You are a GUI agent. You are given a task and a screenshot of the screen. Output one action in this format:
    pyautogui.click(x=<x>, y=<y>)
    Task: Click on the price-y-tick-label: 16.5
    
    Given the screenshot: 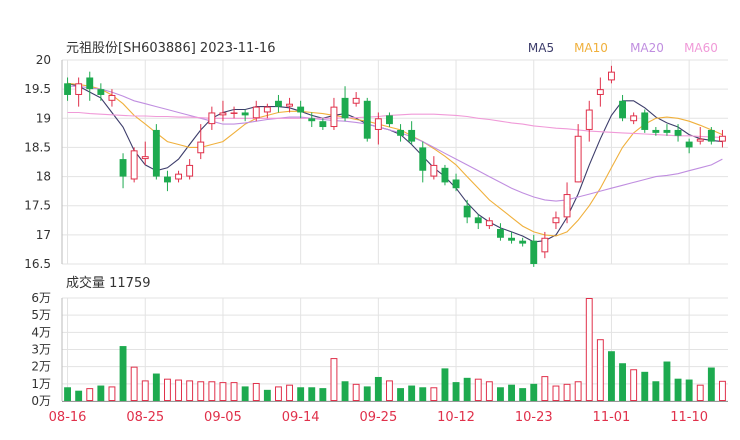 What is the action you would take?
    pyautogui.click(x=37, y=264)
    